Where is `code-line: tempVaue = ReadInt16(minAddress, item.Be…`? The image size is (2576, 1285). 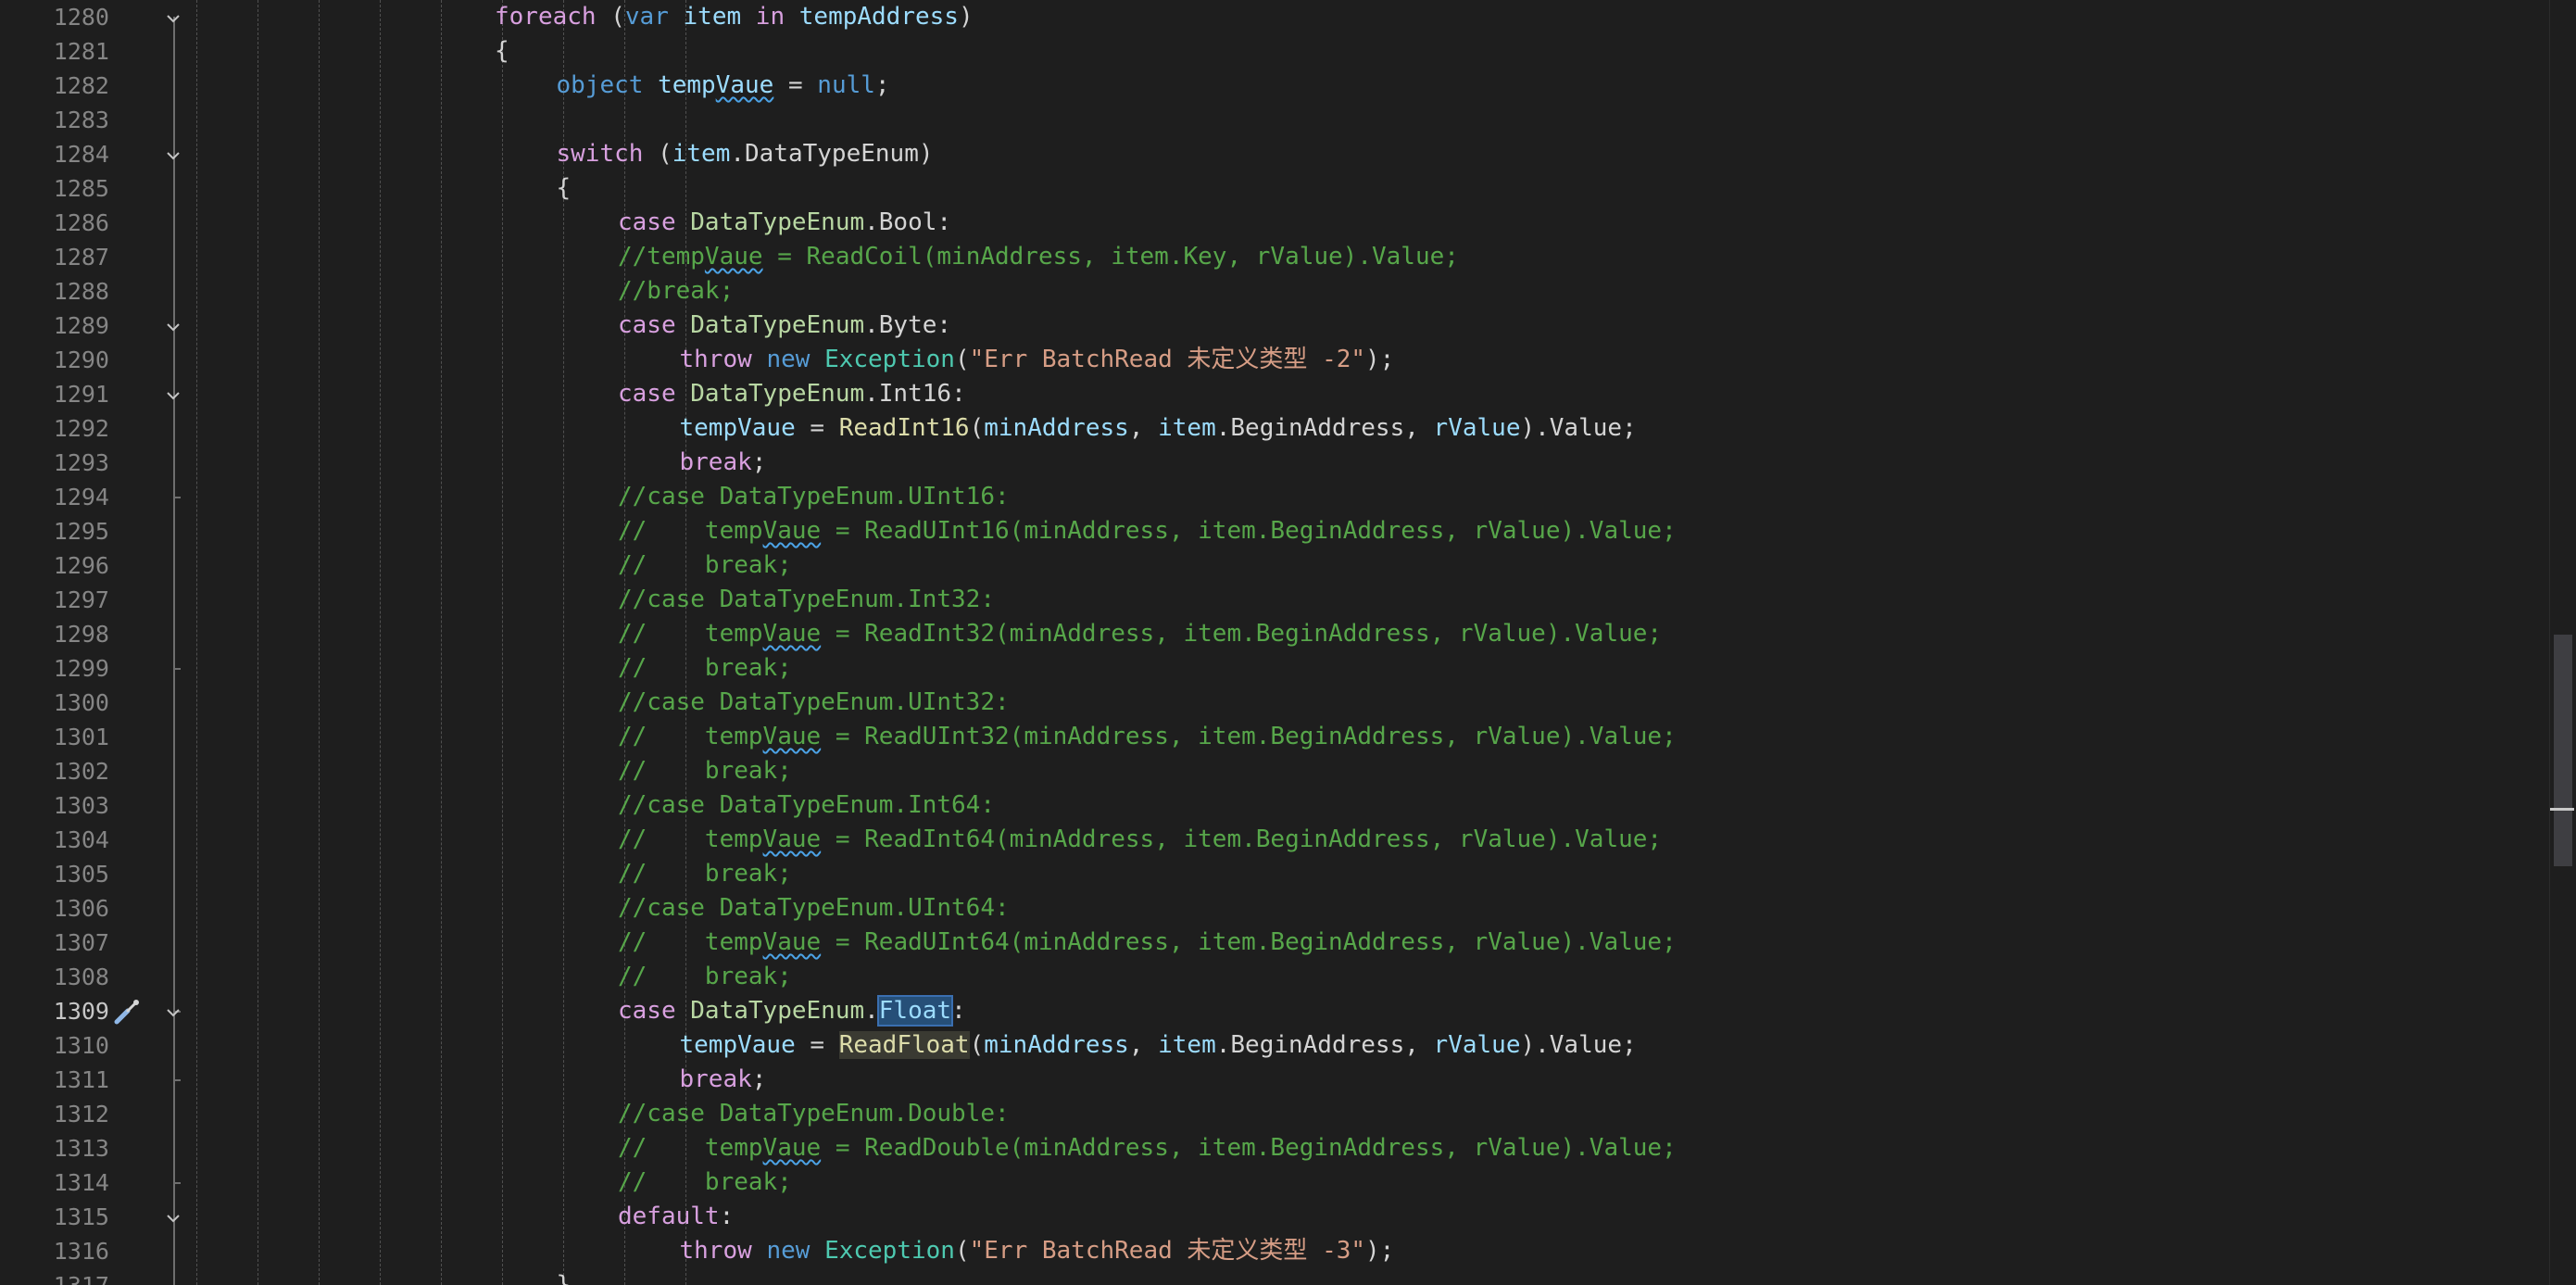
code-line: tempVaue = ReadInt16(minAddress, item.Be… is located at coordinates (1158, 428).